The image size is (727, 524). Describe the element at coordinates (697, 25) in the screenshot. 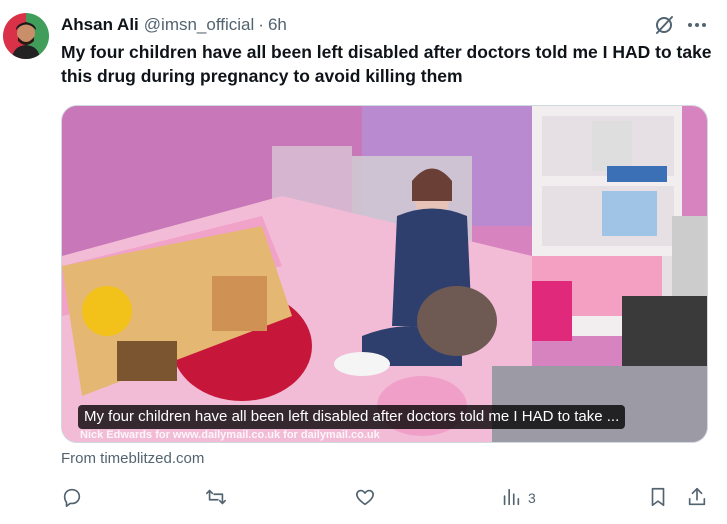

I see `more-icon` at that location.